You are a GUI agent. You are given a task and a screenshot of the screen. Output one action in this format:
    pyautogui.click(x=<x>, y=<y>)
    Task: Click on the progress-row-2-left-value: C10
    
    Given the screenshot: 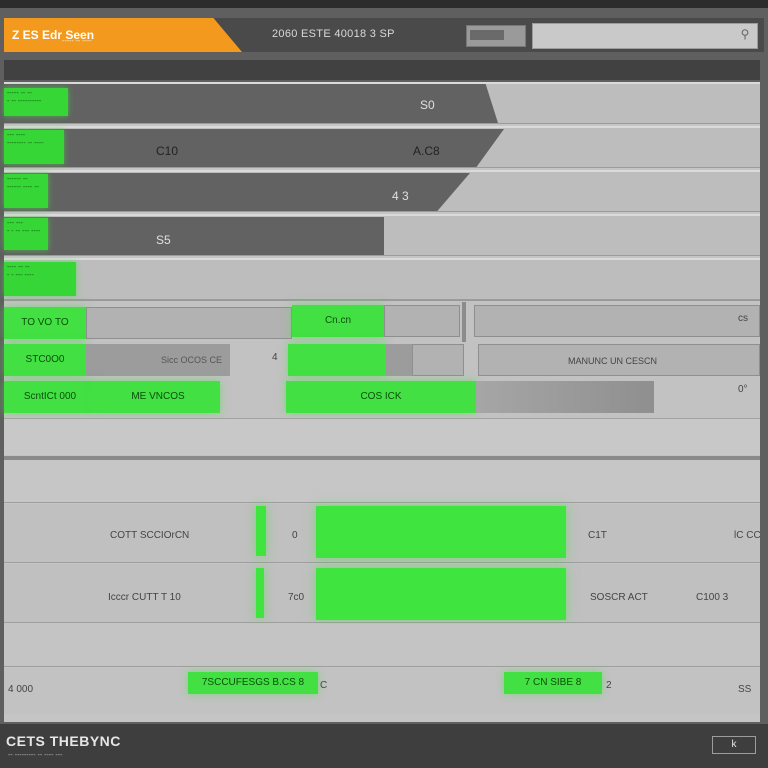 What is the action you would take?
    pyautogui.click(x=167, y=151)
    